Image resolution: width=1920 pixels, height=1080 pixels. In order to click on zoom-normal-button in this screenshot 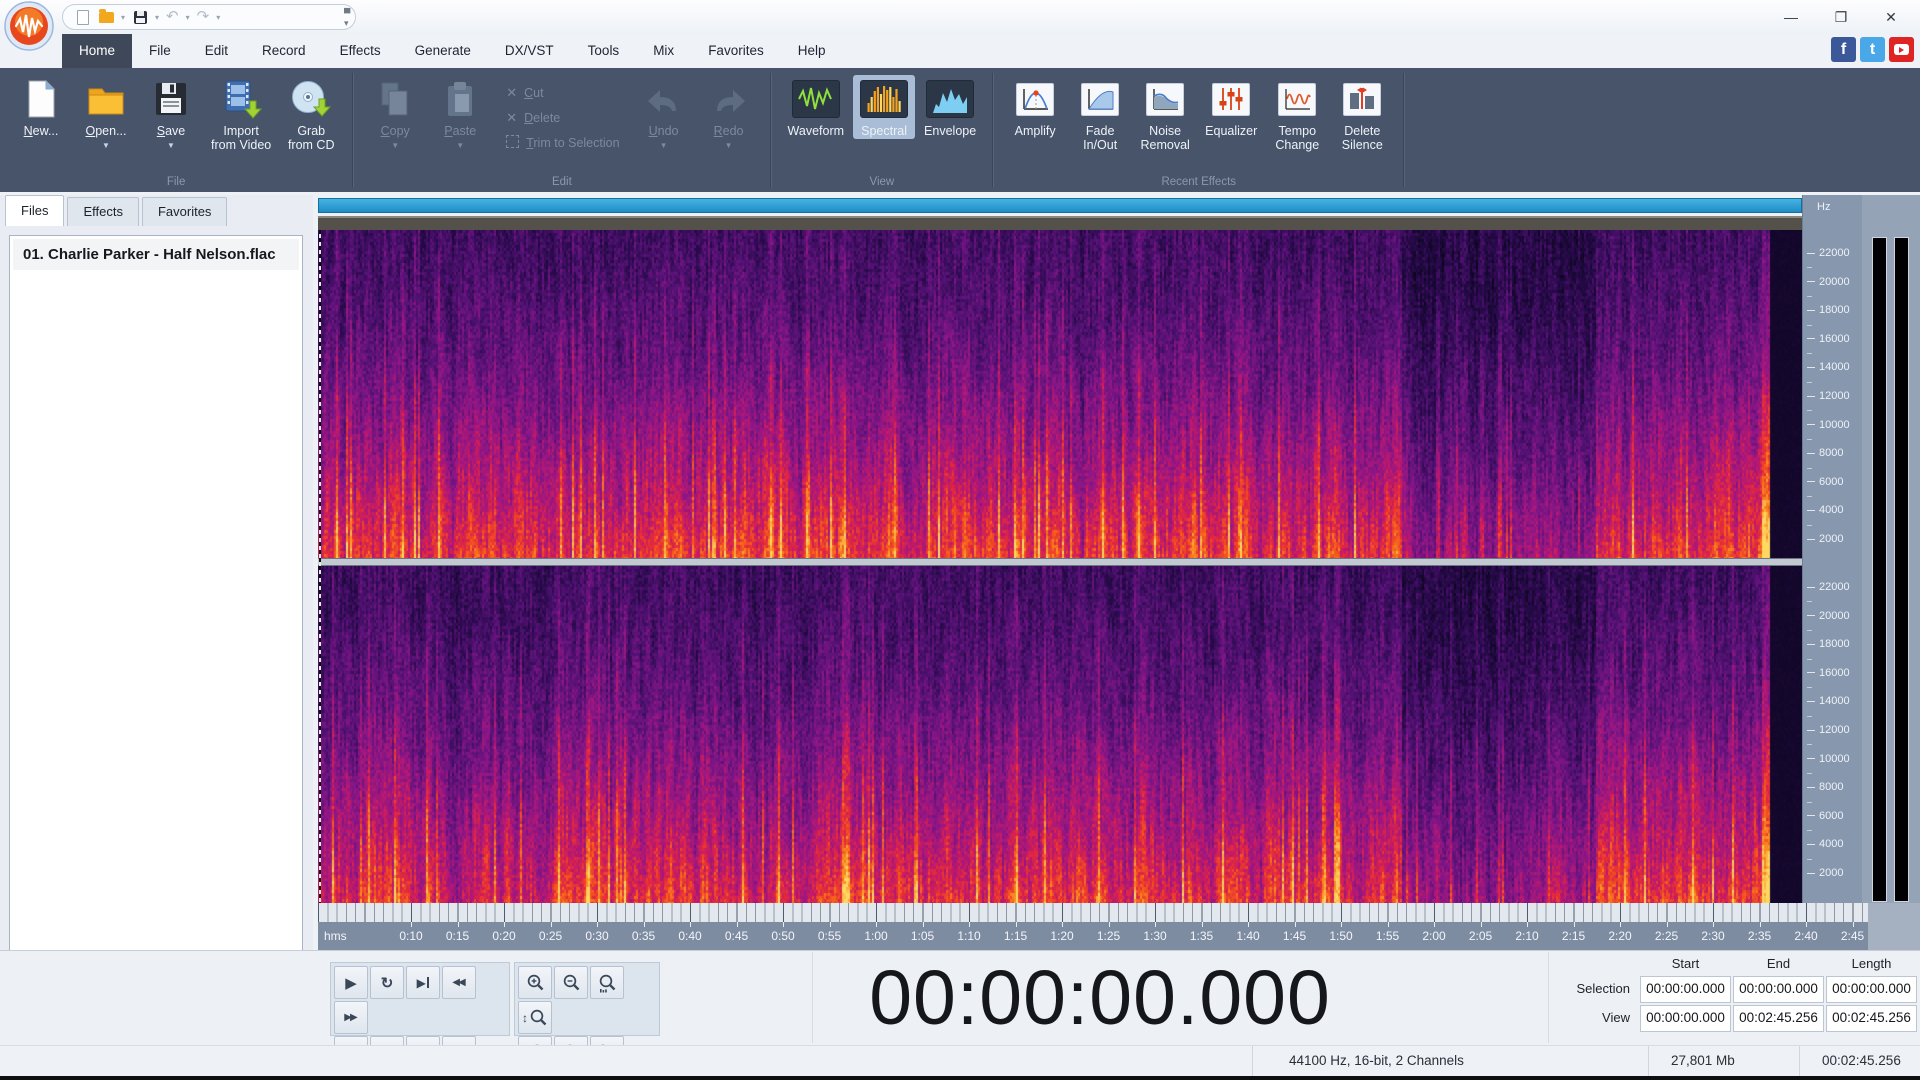, I will do `click(607, 982)`.